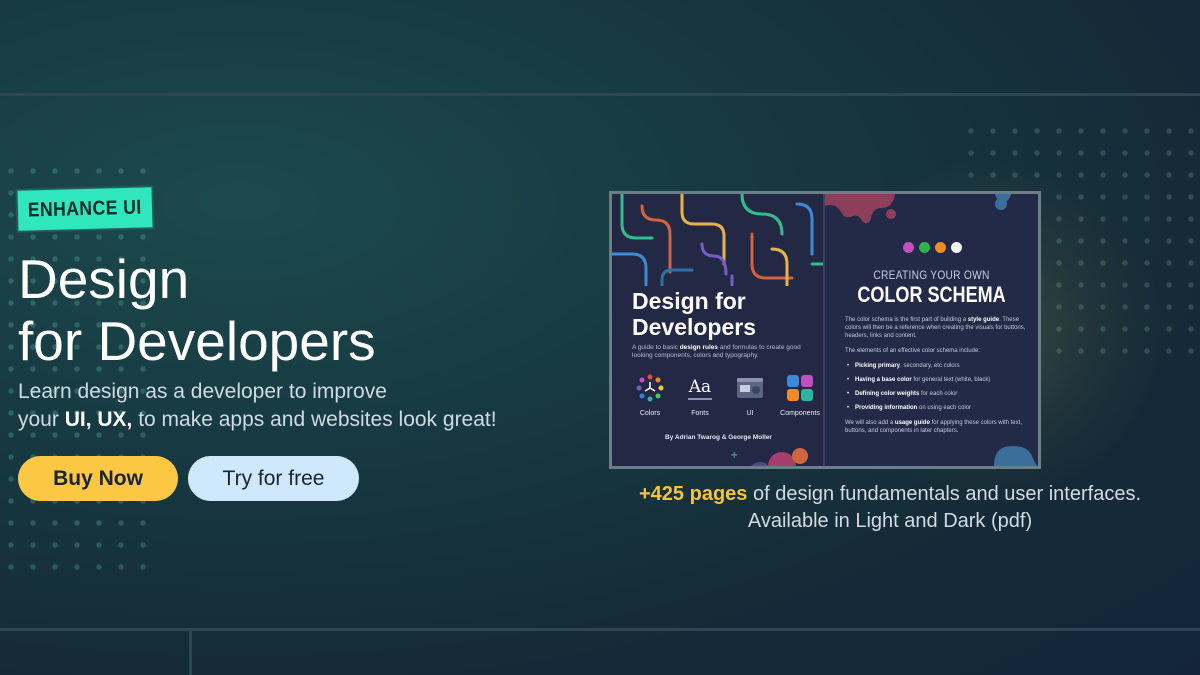  What do you see at coordinates (932, 247) in the screenshot?
I see `color-swatch-row` at bounding box center [932, 247].